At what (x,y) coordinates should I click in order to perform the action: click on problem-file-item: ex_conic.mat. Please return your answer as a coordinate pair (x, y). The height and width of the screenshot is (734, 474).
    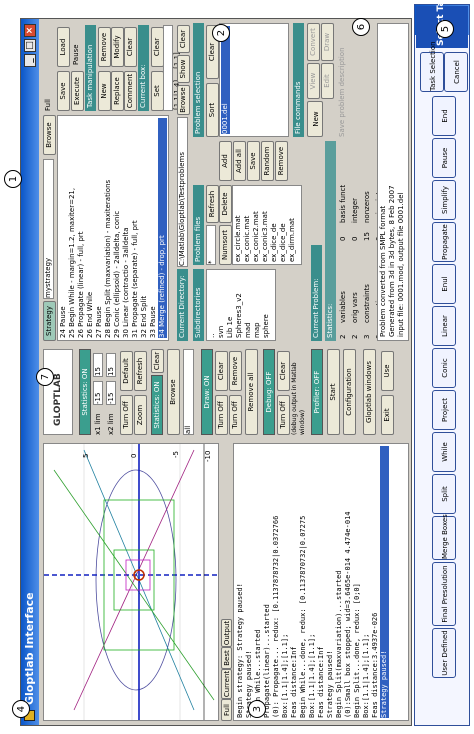
    Looking at the image, I should click on (247, 225).